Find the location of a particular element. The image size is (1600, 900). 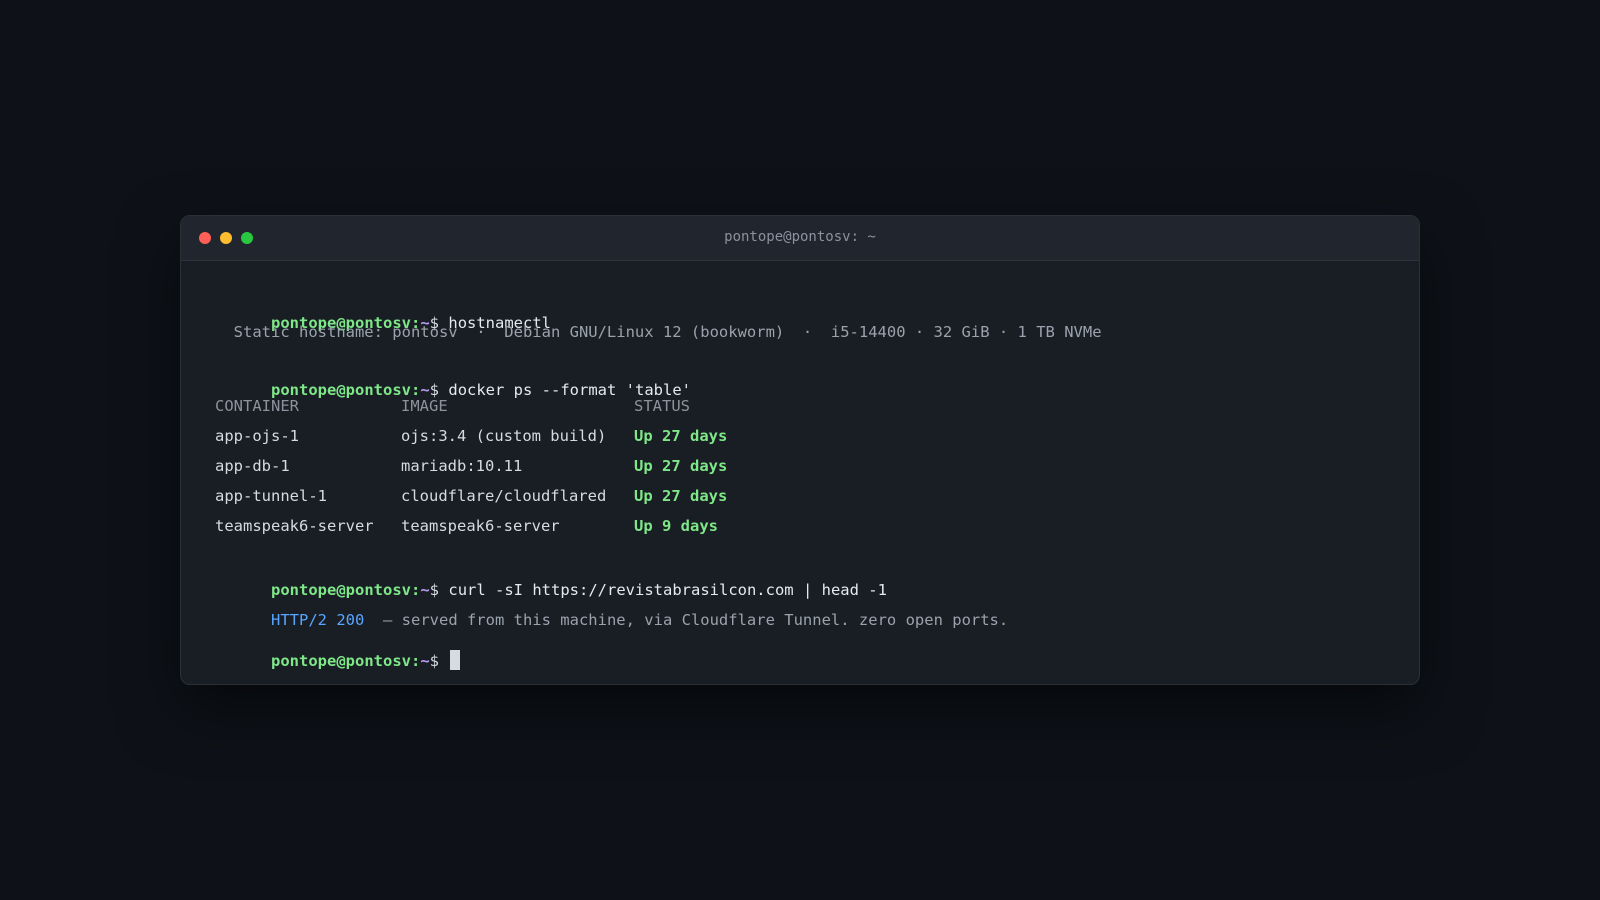

prompt-line-active: pontope@pontosv:~$ is located at coordinates (338, 657).